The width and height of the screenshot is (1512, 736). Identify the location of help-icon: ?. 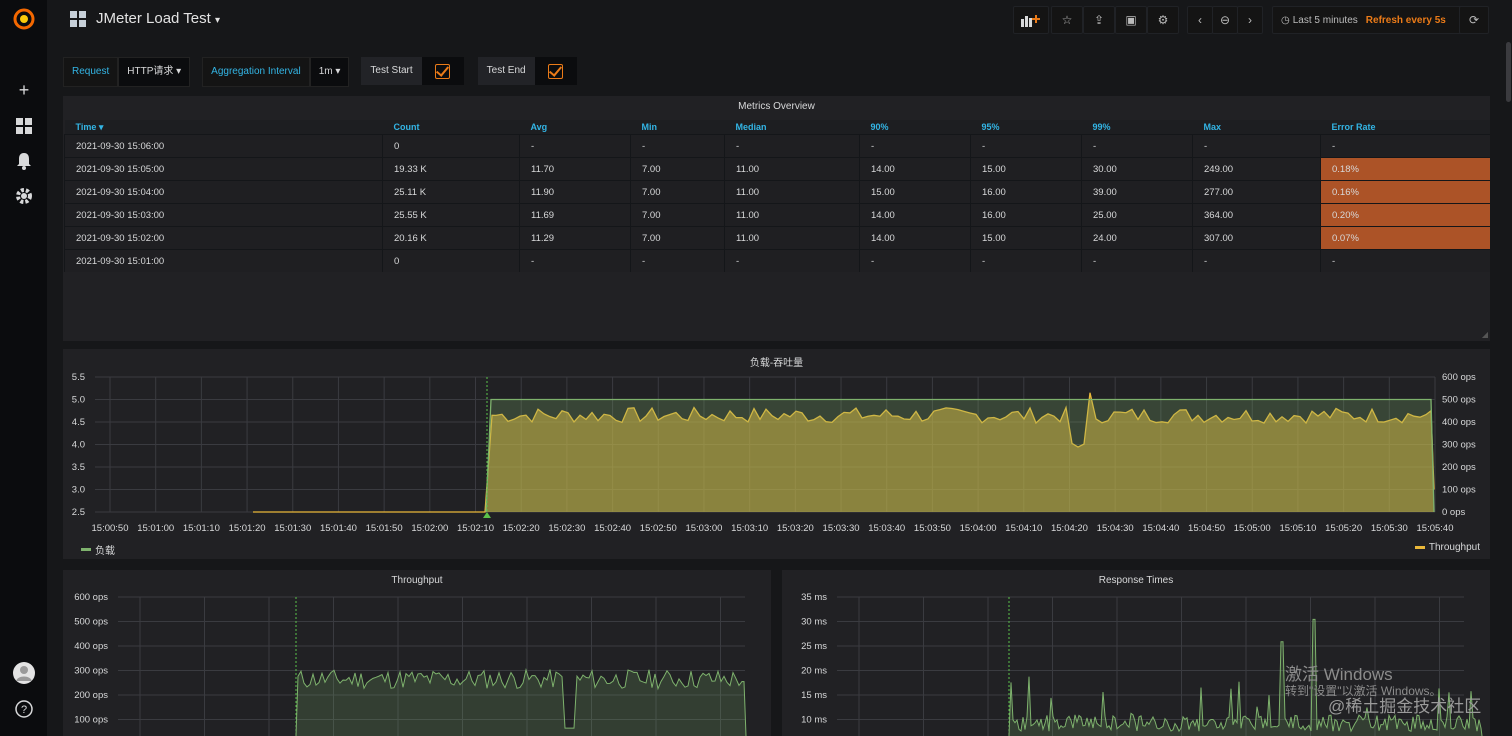
(24, 709).